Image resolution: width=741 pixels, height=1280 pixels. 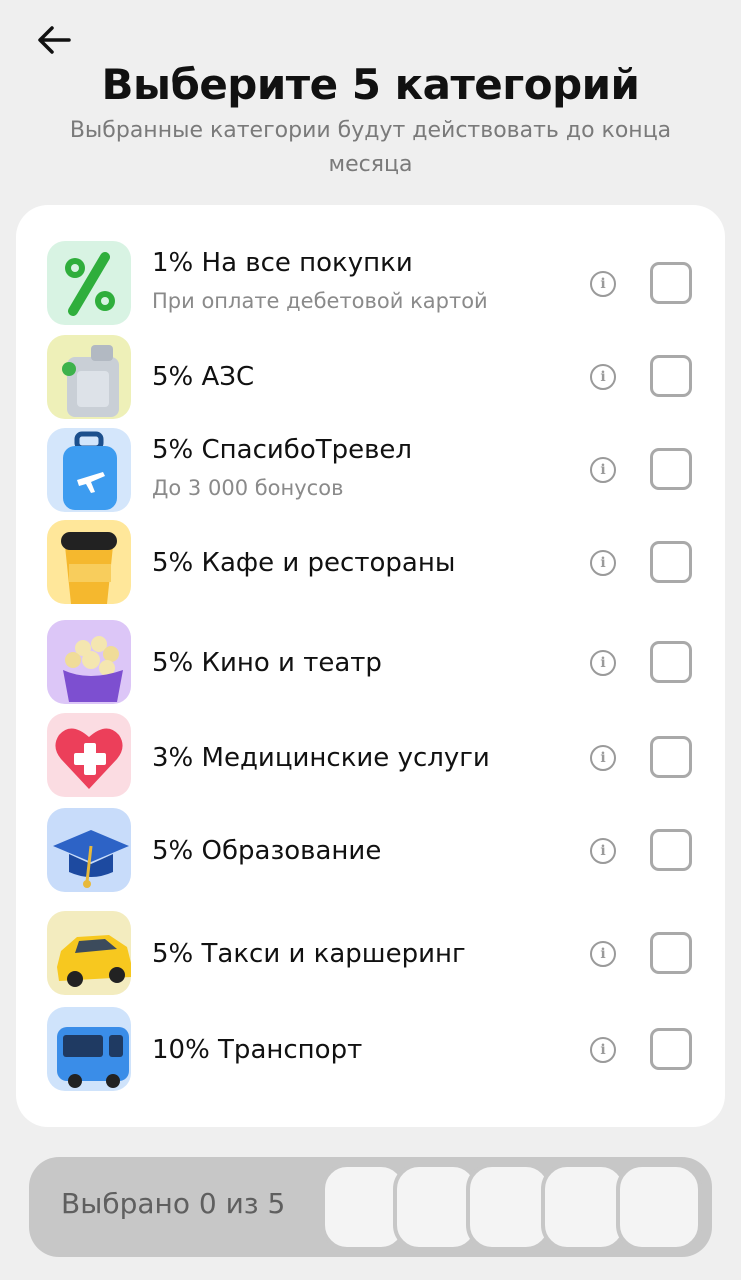 What do you see at coordinates (304, 563) in the screenshot?
I see `category-label: 5% Кафе и рестораны` at bounding box center [304, 563].